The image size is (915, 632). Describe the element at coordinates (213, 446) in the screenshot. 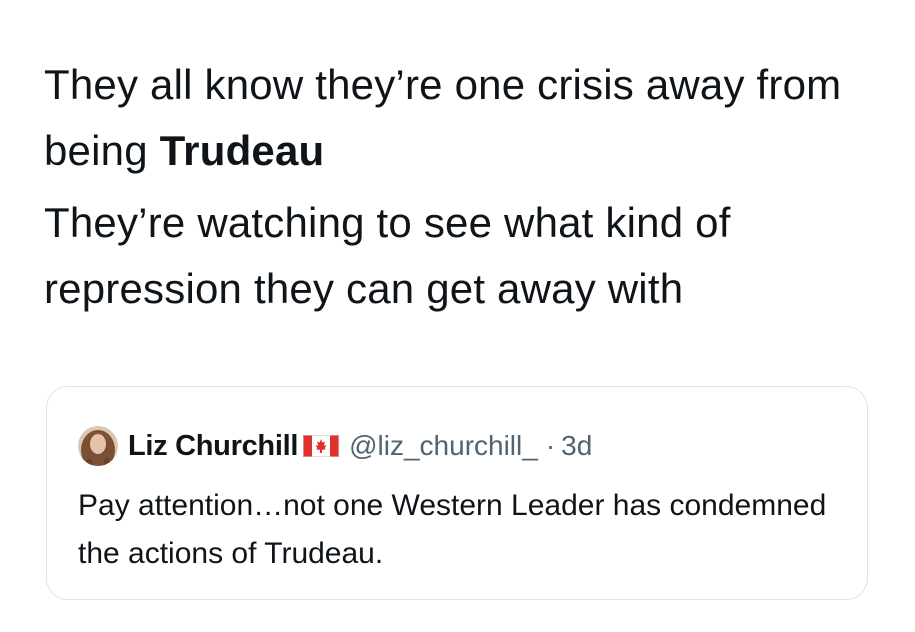

I see `quoted-display-name: Liz Churchill` at that location.